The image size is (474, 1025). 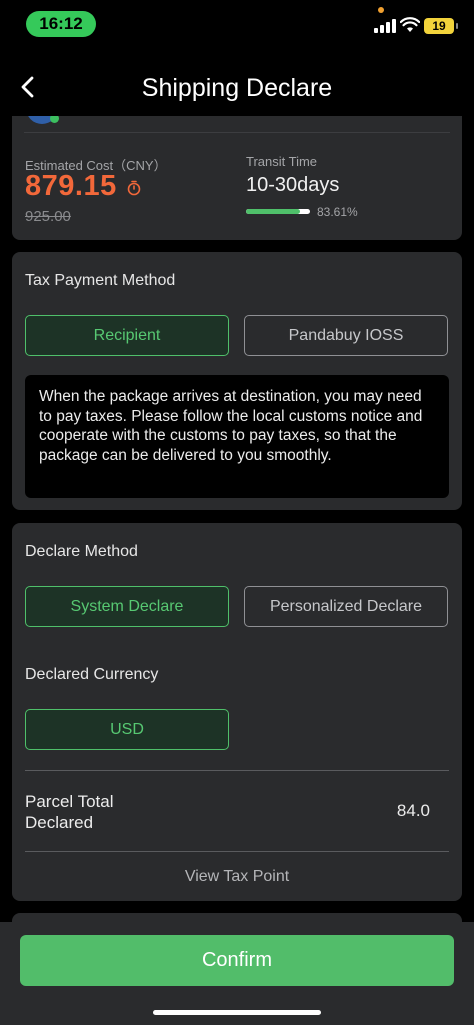 What do you see at coordinates (441, 26) in the screenshot?
I see `battery-icon: 19` at bounding box center [441, 26].